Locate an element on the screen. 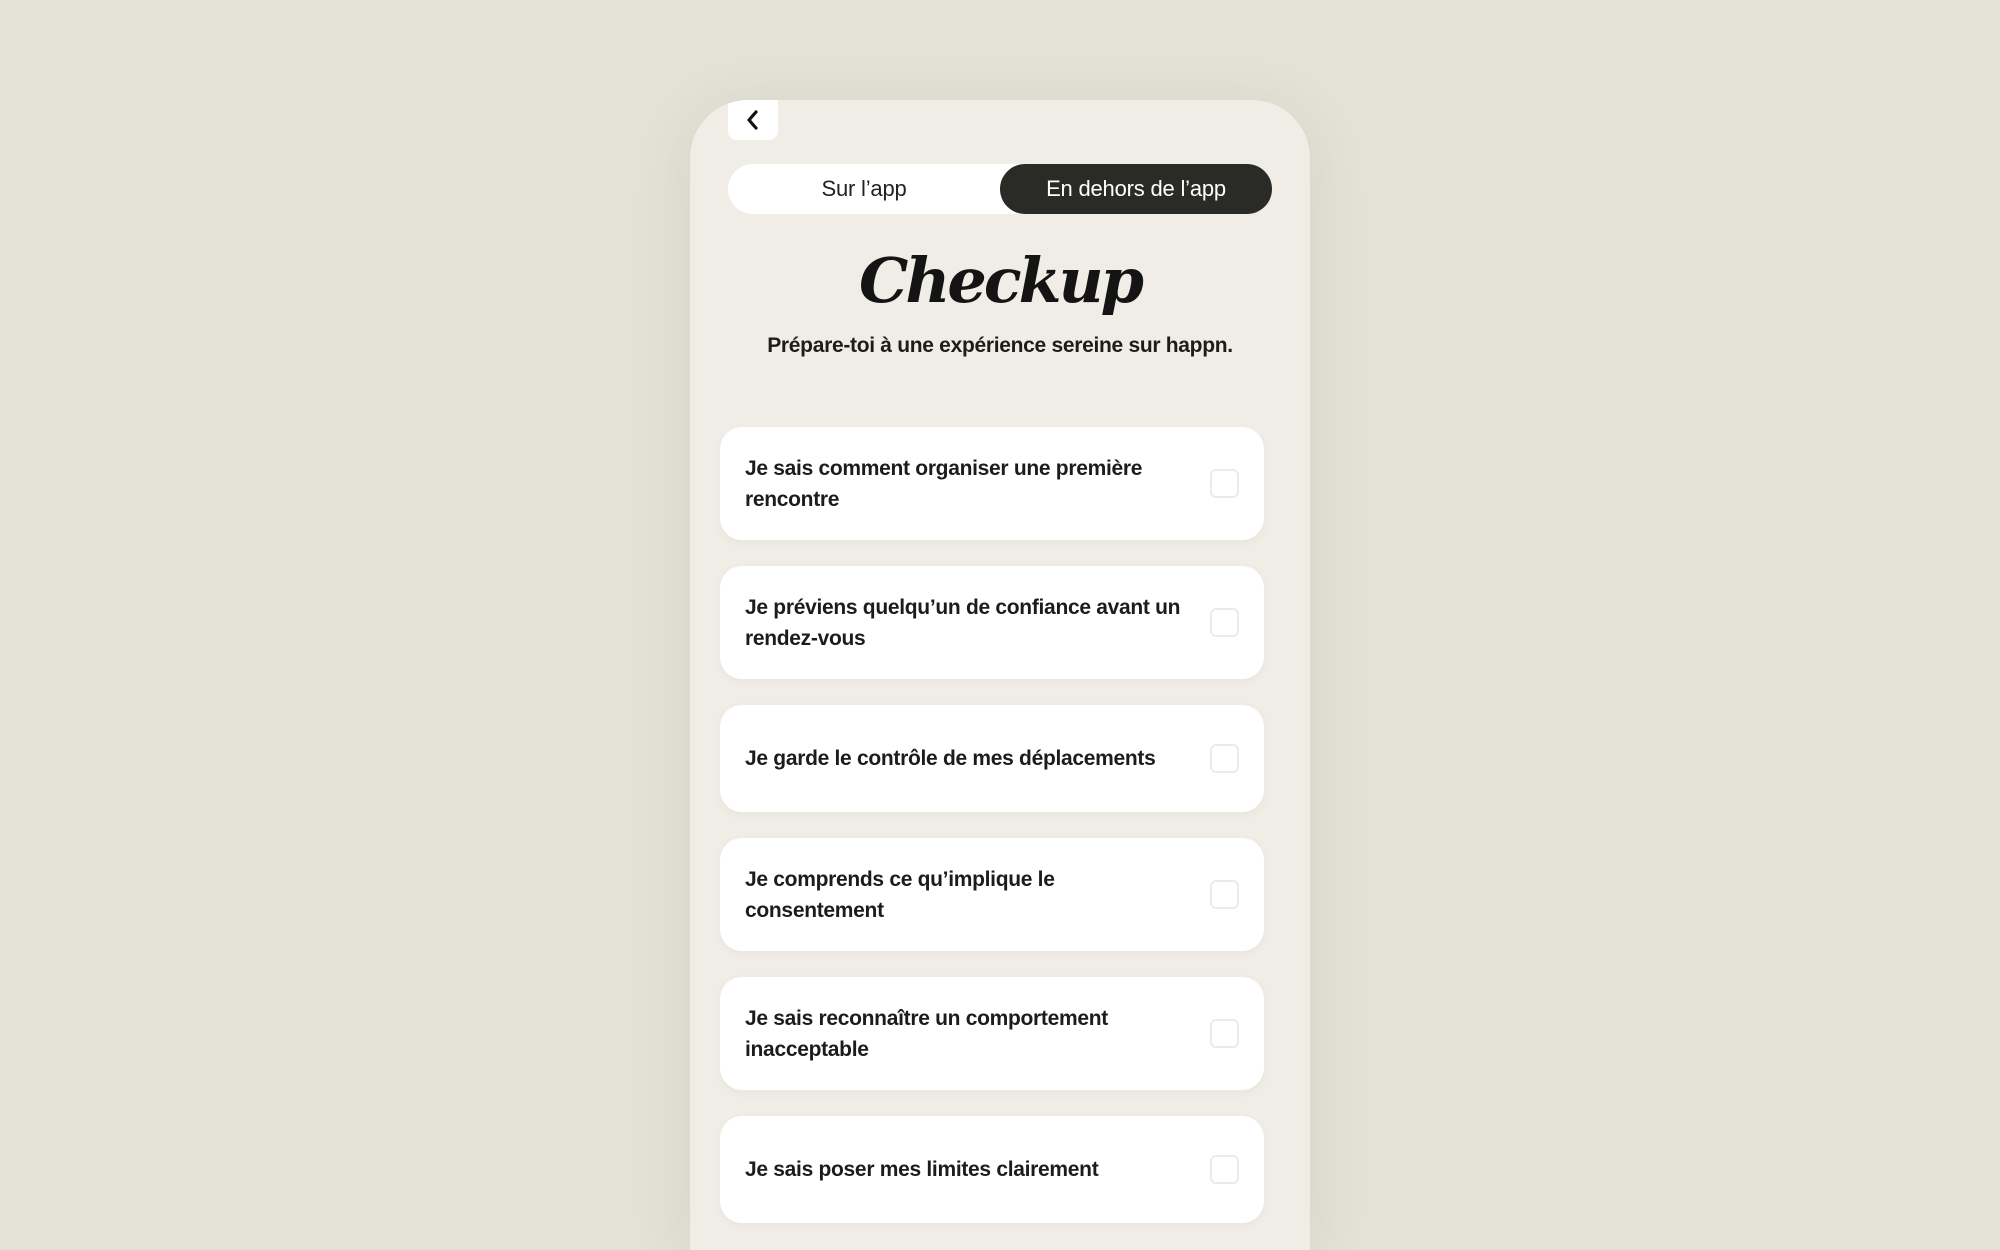  tab-en-dehors-app: En dehors de l’app is located at coordinates (1136, 189).